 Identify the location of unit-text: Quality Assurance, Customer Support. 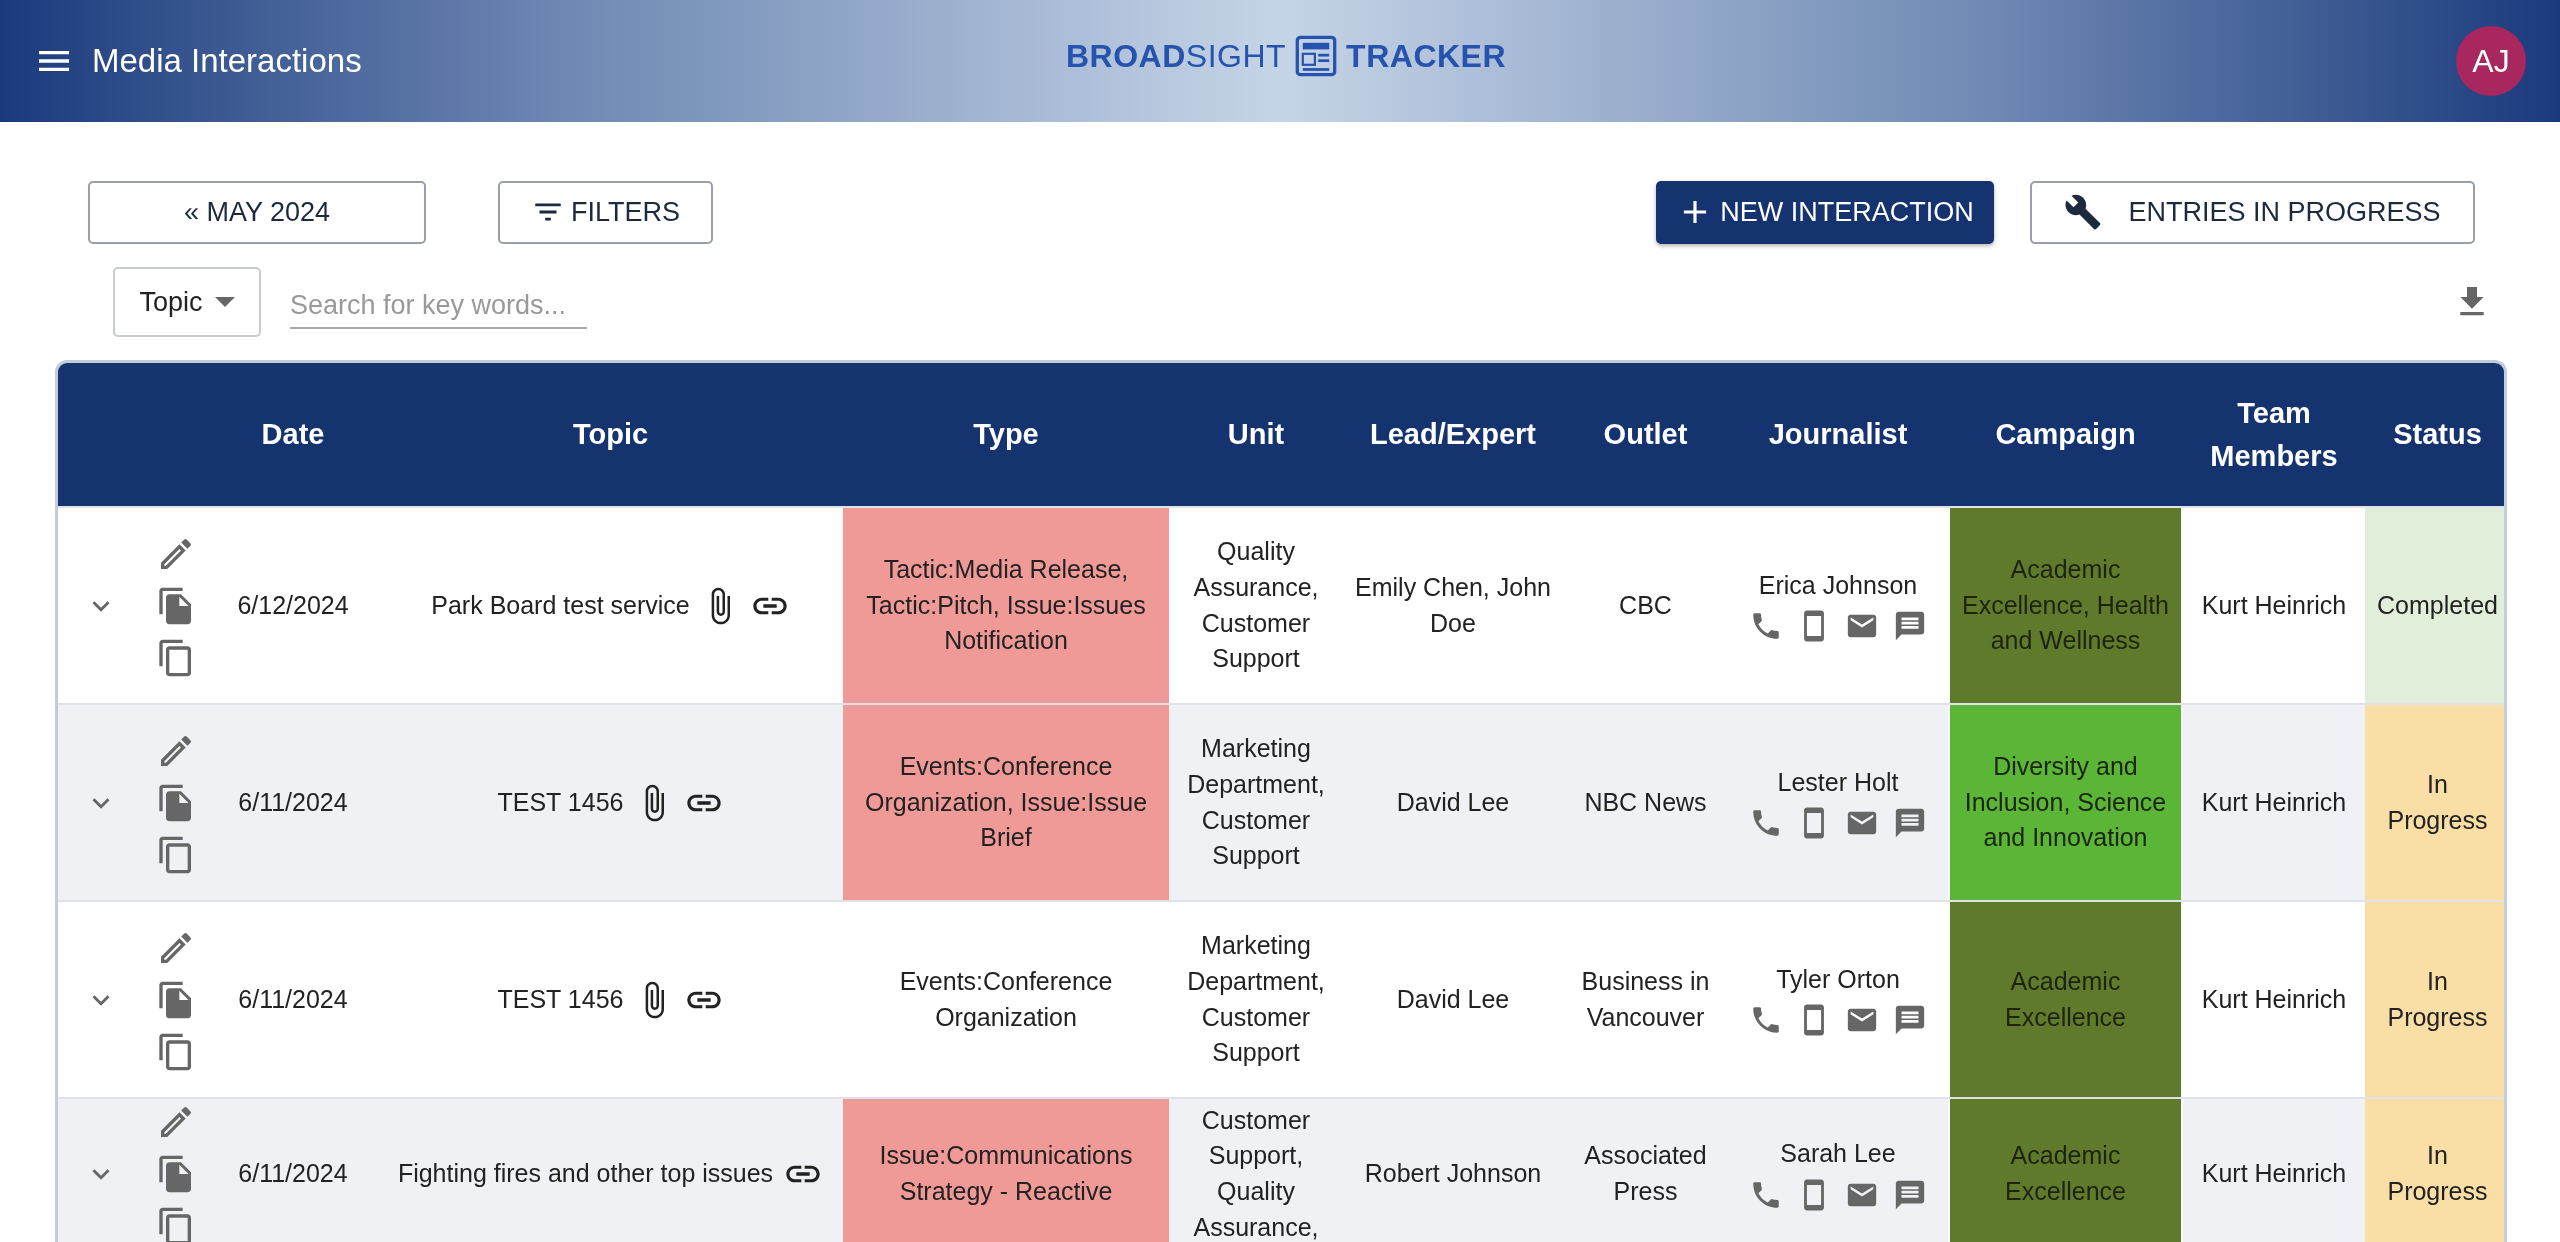
(1256, 605).